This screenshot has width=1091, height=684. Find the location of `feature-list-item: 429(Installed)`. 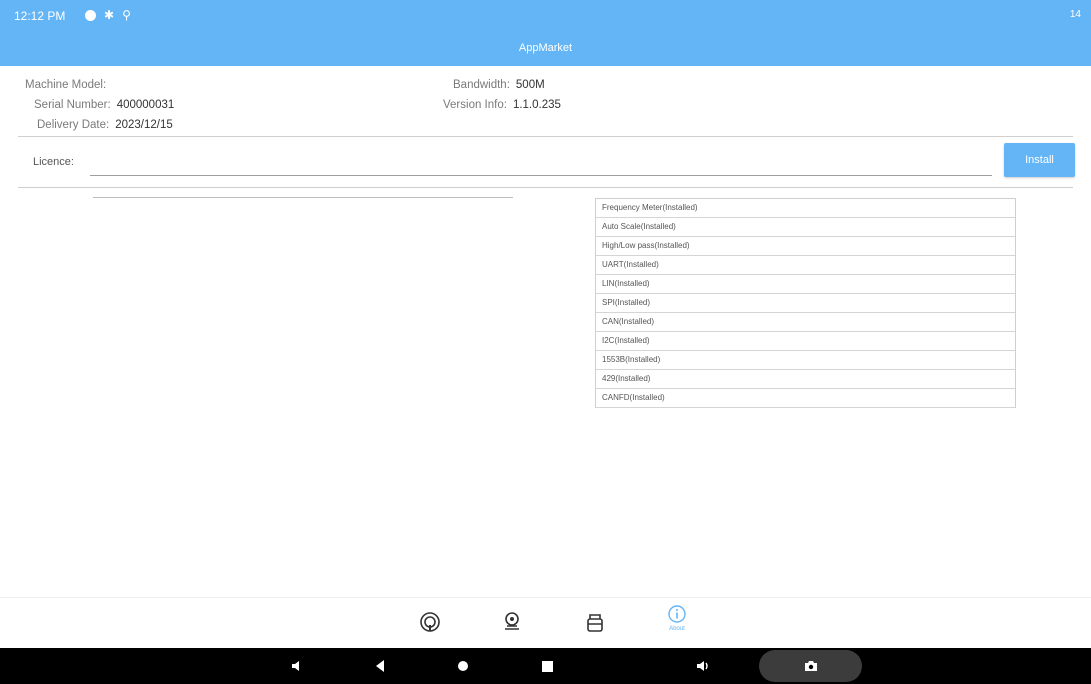

feature-list-item: 429(Installed) is located at coordinates (805, 379).